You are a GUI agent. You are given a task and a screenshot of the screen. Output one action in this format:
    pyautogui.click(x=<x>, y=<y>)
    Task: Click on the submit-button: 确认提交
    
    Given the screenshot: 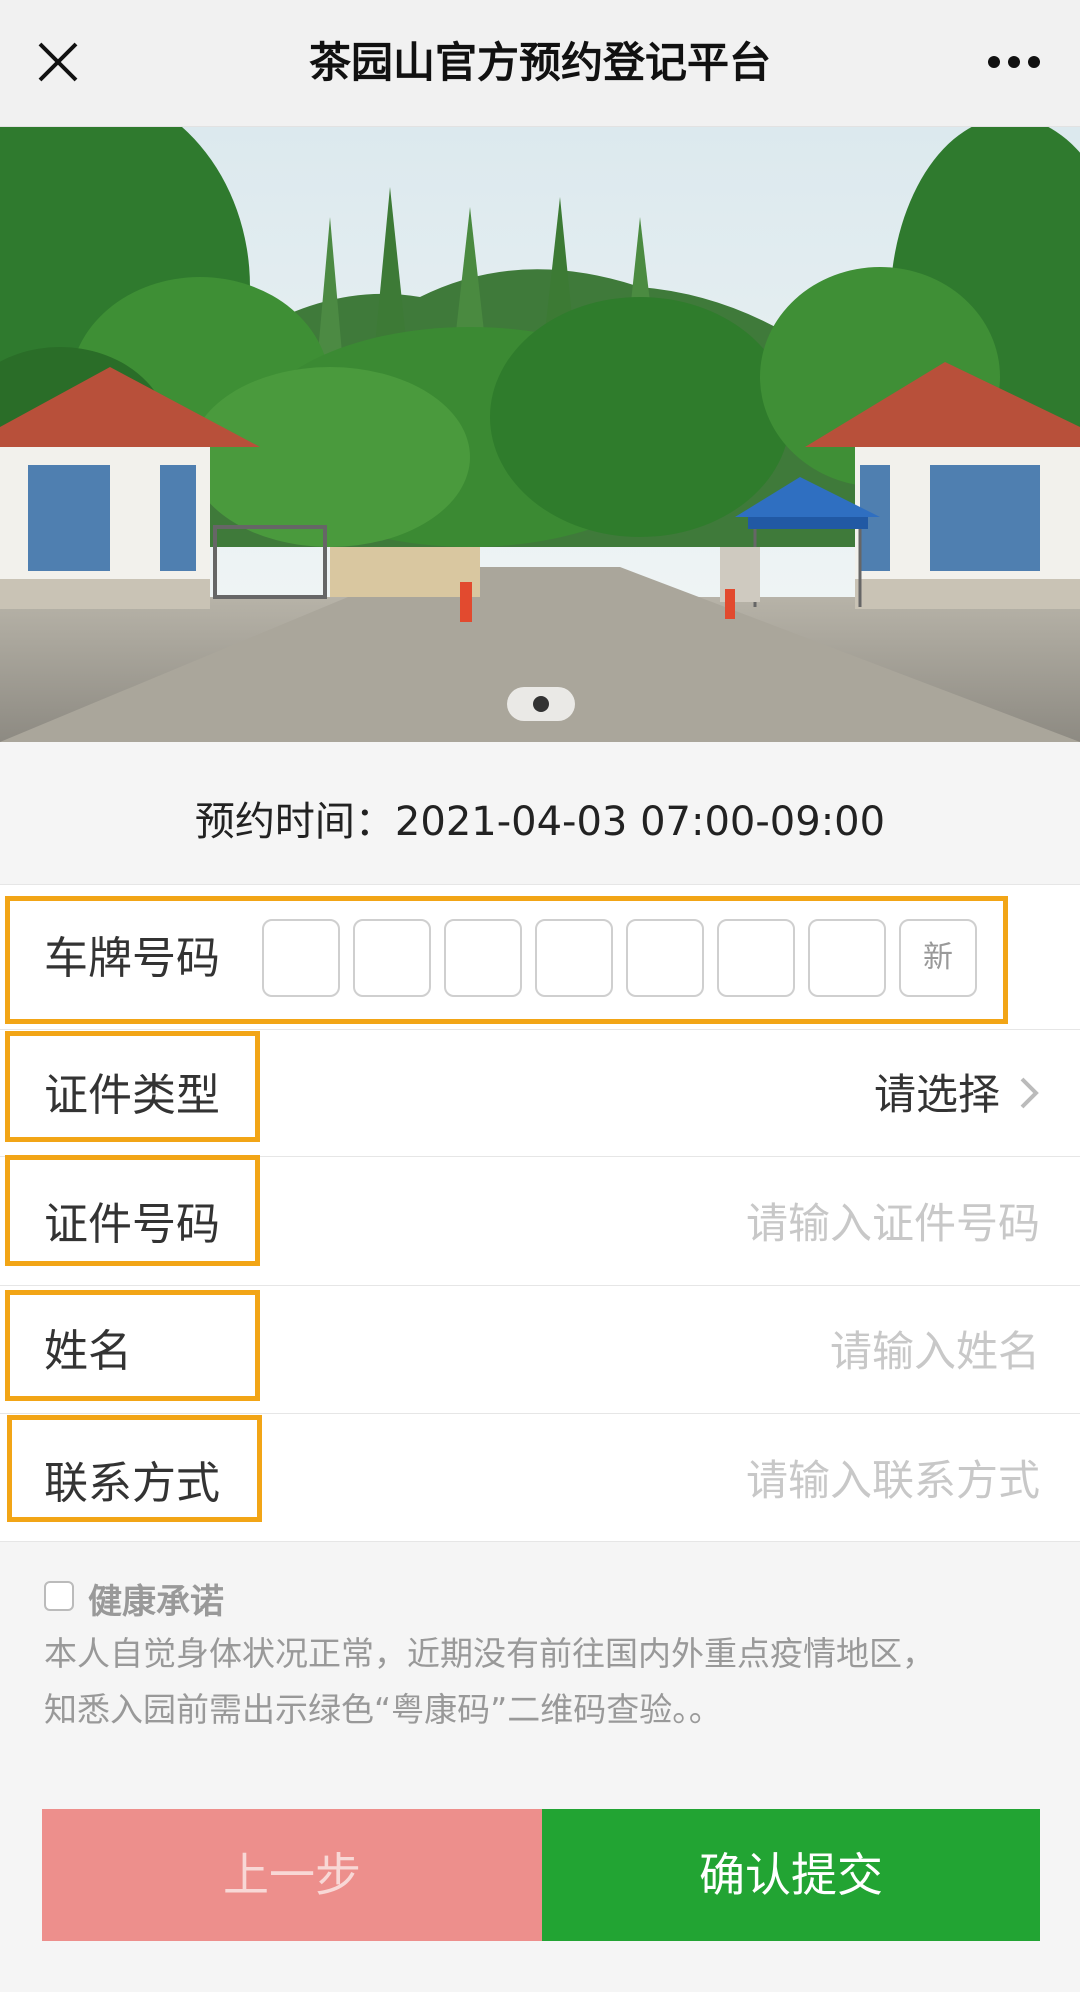 What is the action you would take?
    pyautogui.click(x=791, y=1875)
    